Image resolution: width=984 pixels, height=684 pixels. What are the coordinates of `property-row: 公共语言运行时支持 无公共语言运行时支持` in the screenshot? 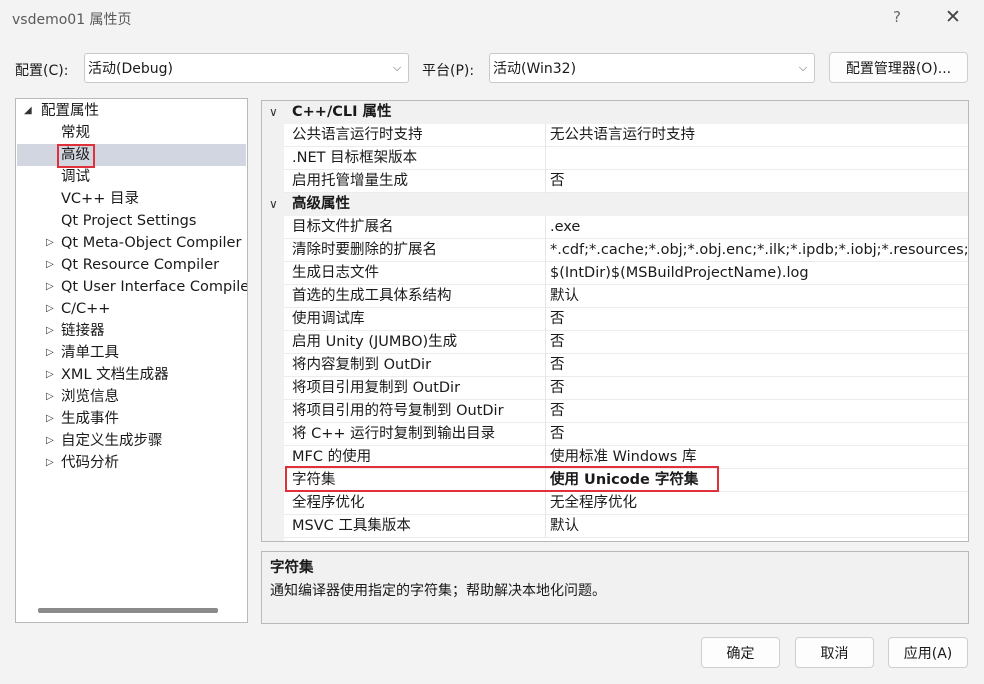 It's located at (626, 135).